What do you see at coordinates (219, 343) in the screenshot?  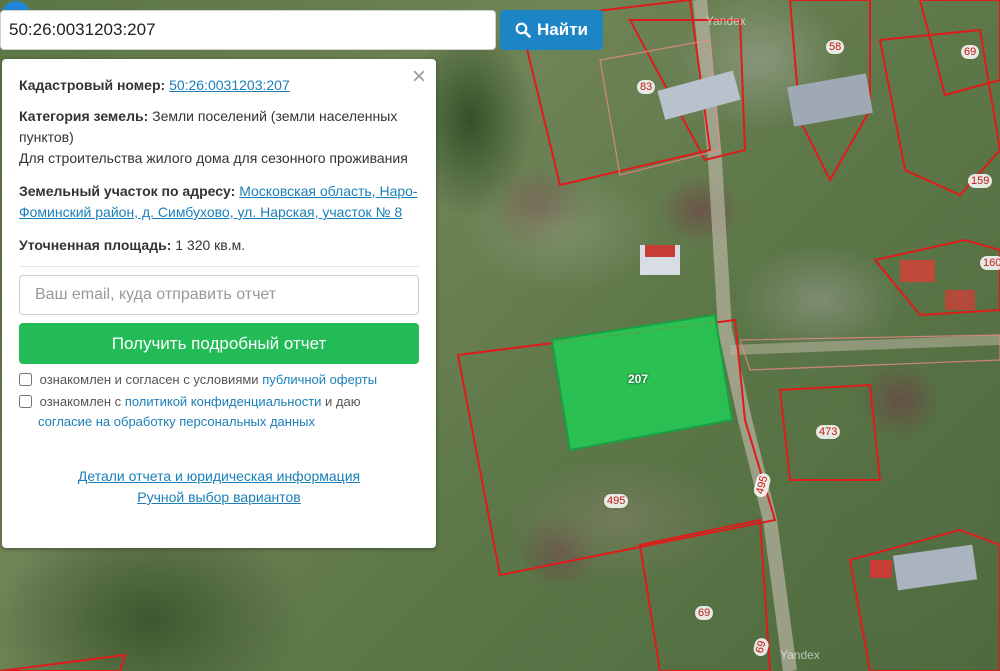 I see `get-report-button: Получить подробный отчет` at bounding box center [219, 343].